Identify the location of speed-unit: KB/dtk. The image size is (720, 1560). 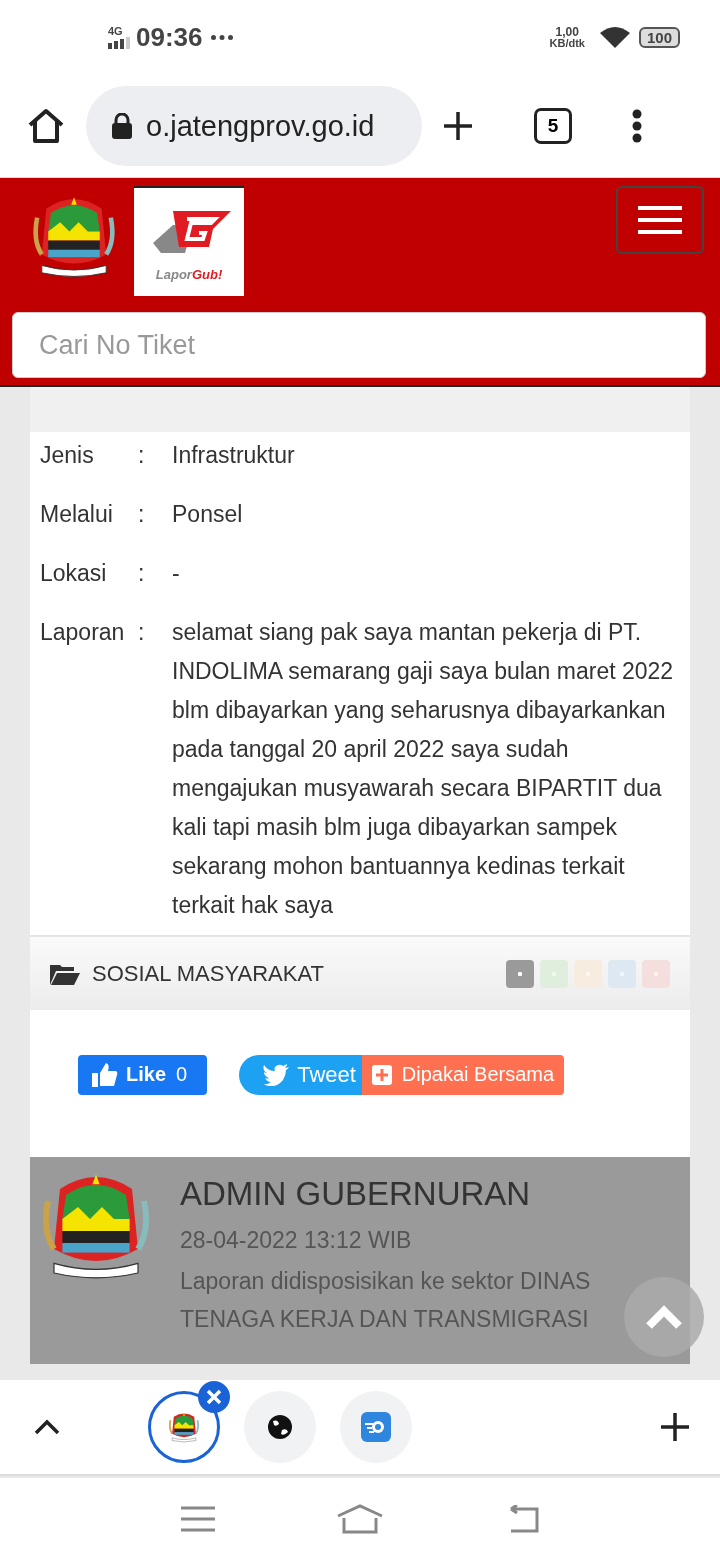
(567, 43).